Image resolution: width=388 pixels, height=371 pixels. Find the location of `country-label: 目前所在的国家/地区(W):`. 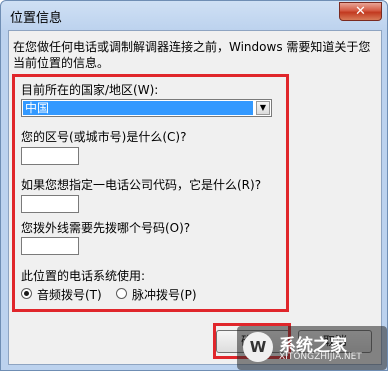

country-label: 目前所在的国家/地区(W): is located at coordinates (90, 90).